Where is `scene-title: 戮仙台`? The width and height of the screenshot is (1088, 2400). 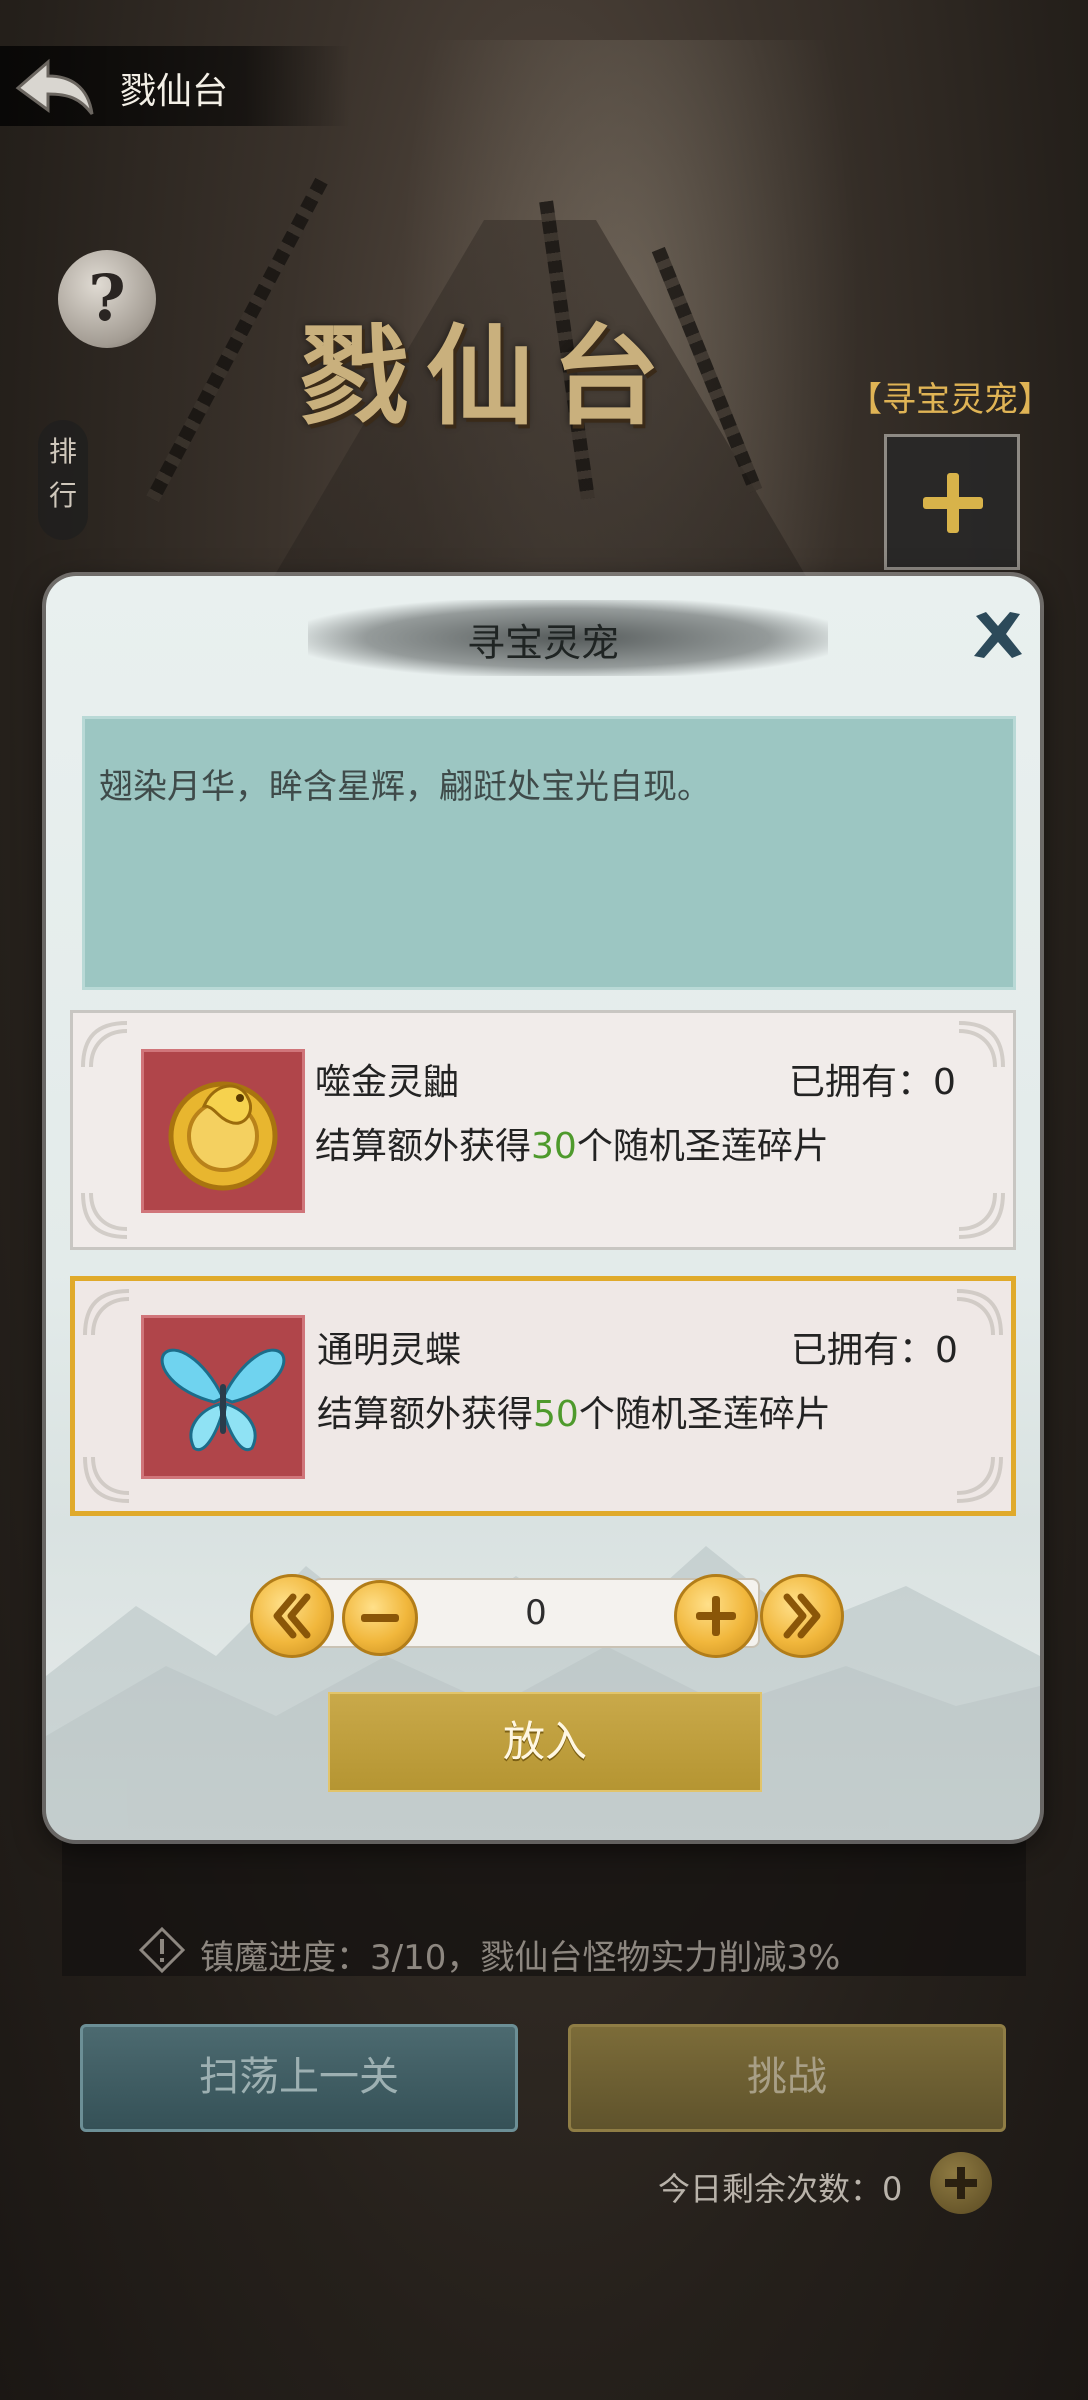 scene-title: 戮仙台 is located at coordinates (489, 377).